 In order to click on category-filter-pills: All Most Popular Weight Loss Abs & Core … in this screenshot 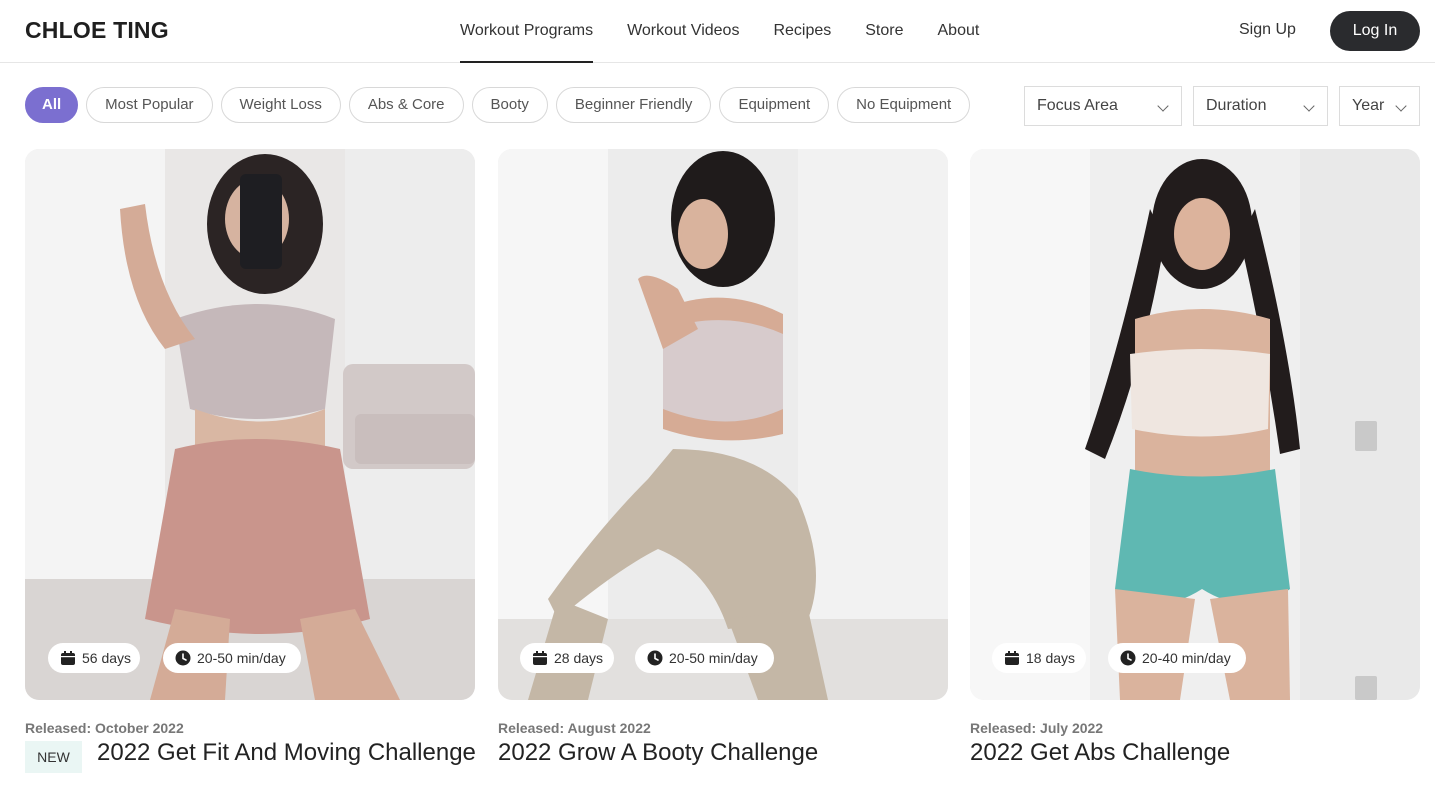, I will do `click(501, 105)`.